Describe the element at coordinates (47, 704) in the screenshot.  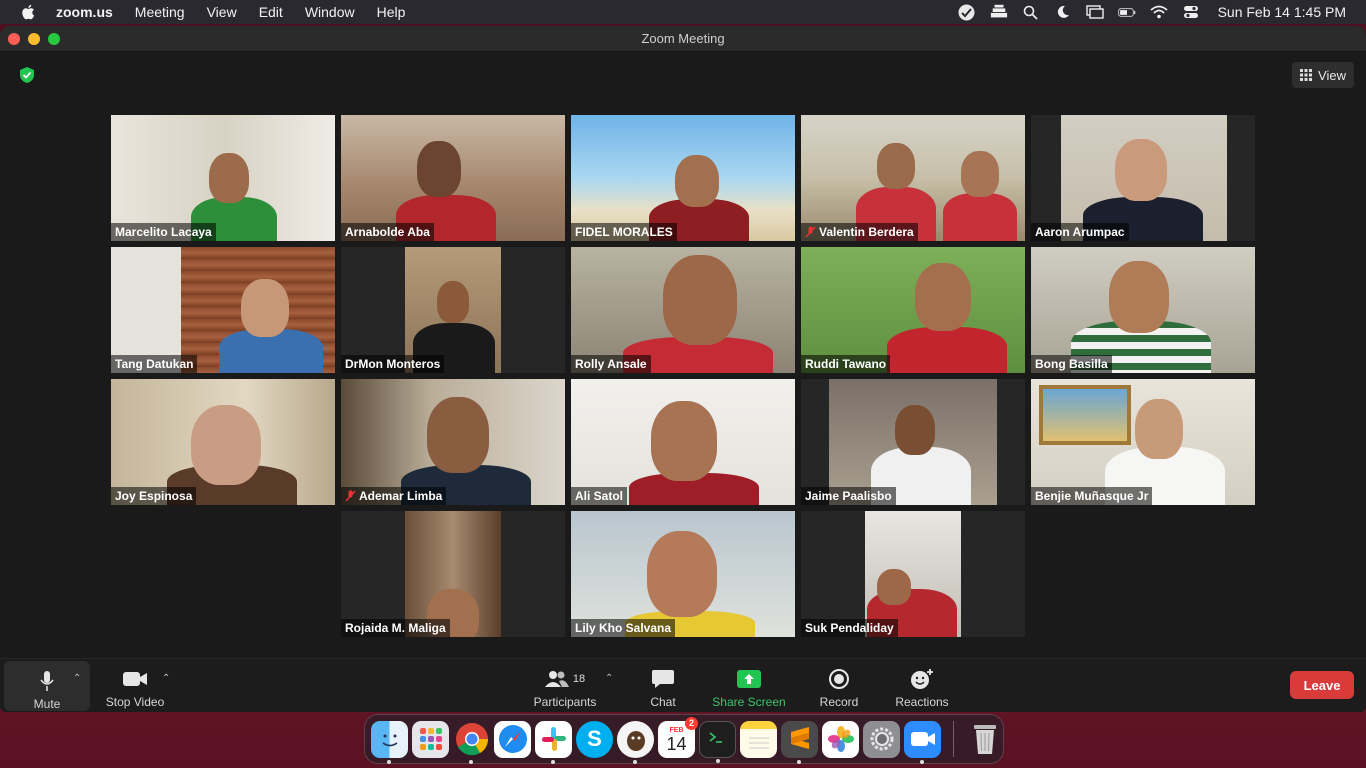
I see `mute-label: Mute` at that location.